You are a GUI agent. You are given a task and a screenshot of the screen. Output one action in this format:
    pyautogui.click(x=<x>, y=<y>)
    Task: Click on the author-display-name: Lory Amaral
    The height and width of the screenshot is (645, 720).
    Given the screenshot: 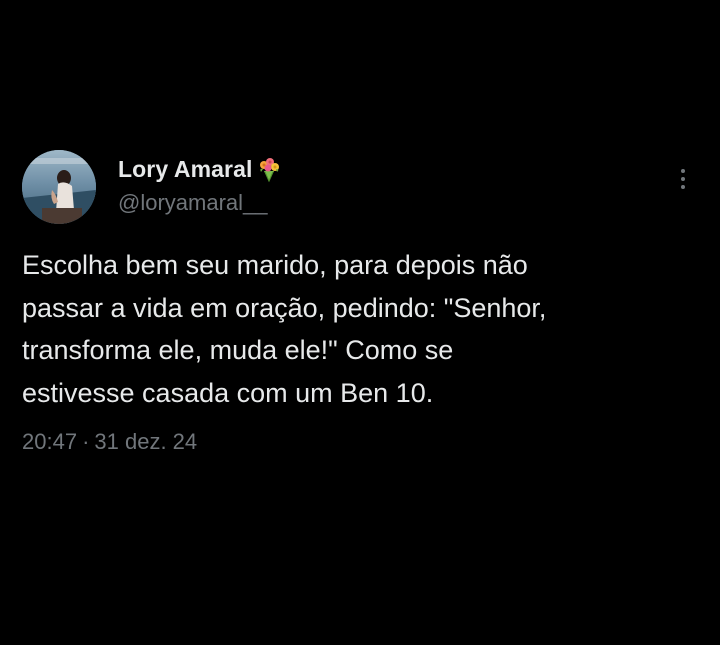 What is the action you would take?
    pyautogui.click(x=185, y=169)
    